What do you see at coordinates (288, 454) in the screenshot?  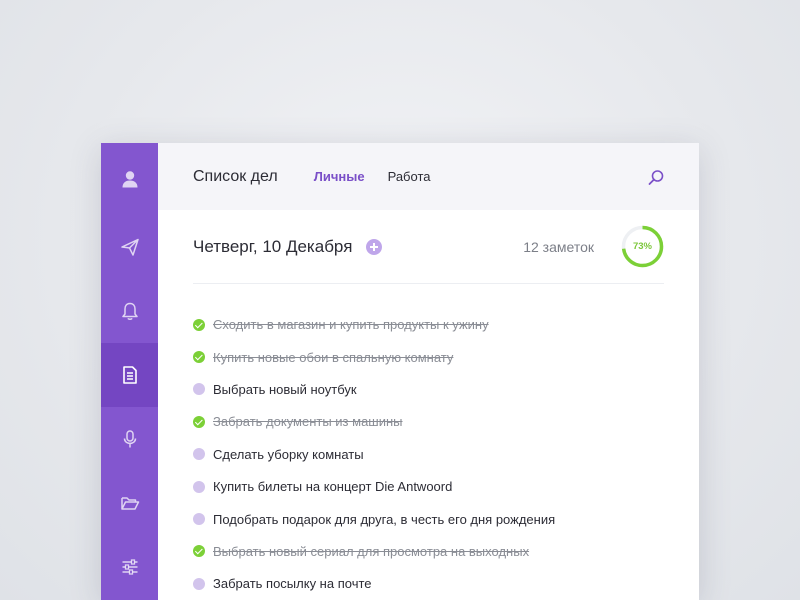 I see `task-text: Сделать уборку комнаты` at bounding box center [288, 454].